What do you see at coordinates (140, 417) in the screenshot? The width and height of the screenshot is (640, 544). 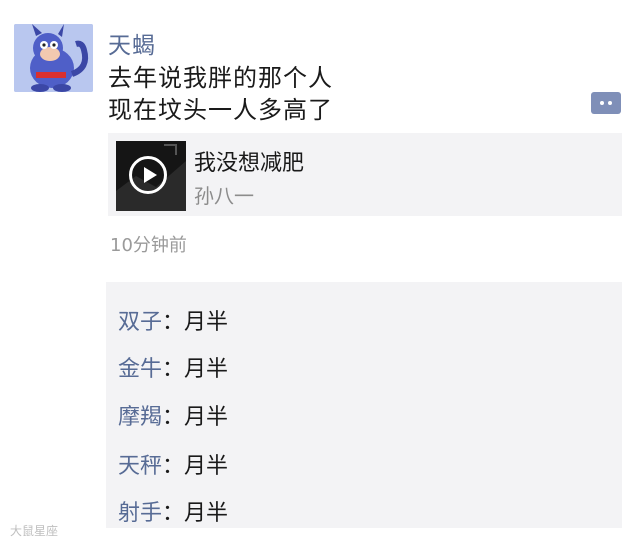 I see `comment-author: 摩羯` at bounding box center [140, 417].